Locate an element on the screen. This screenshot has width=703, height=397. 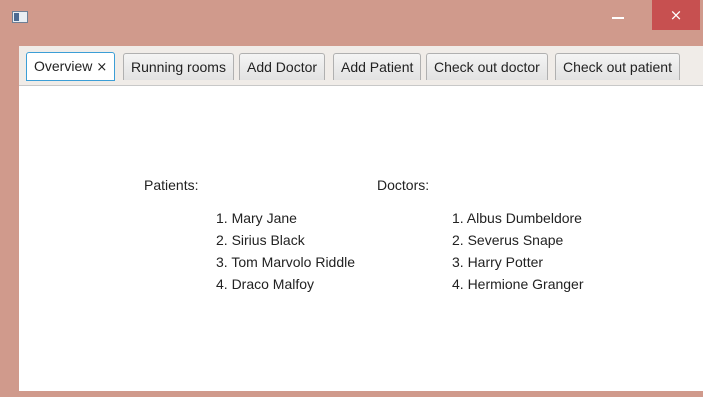
close-icon: × is located at coordinates (676, 15).